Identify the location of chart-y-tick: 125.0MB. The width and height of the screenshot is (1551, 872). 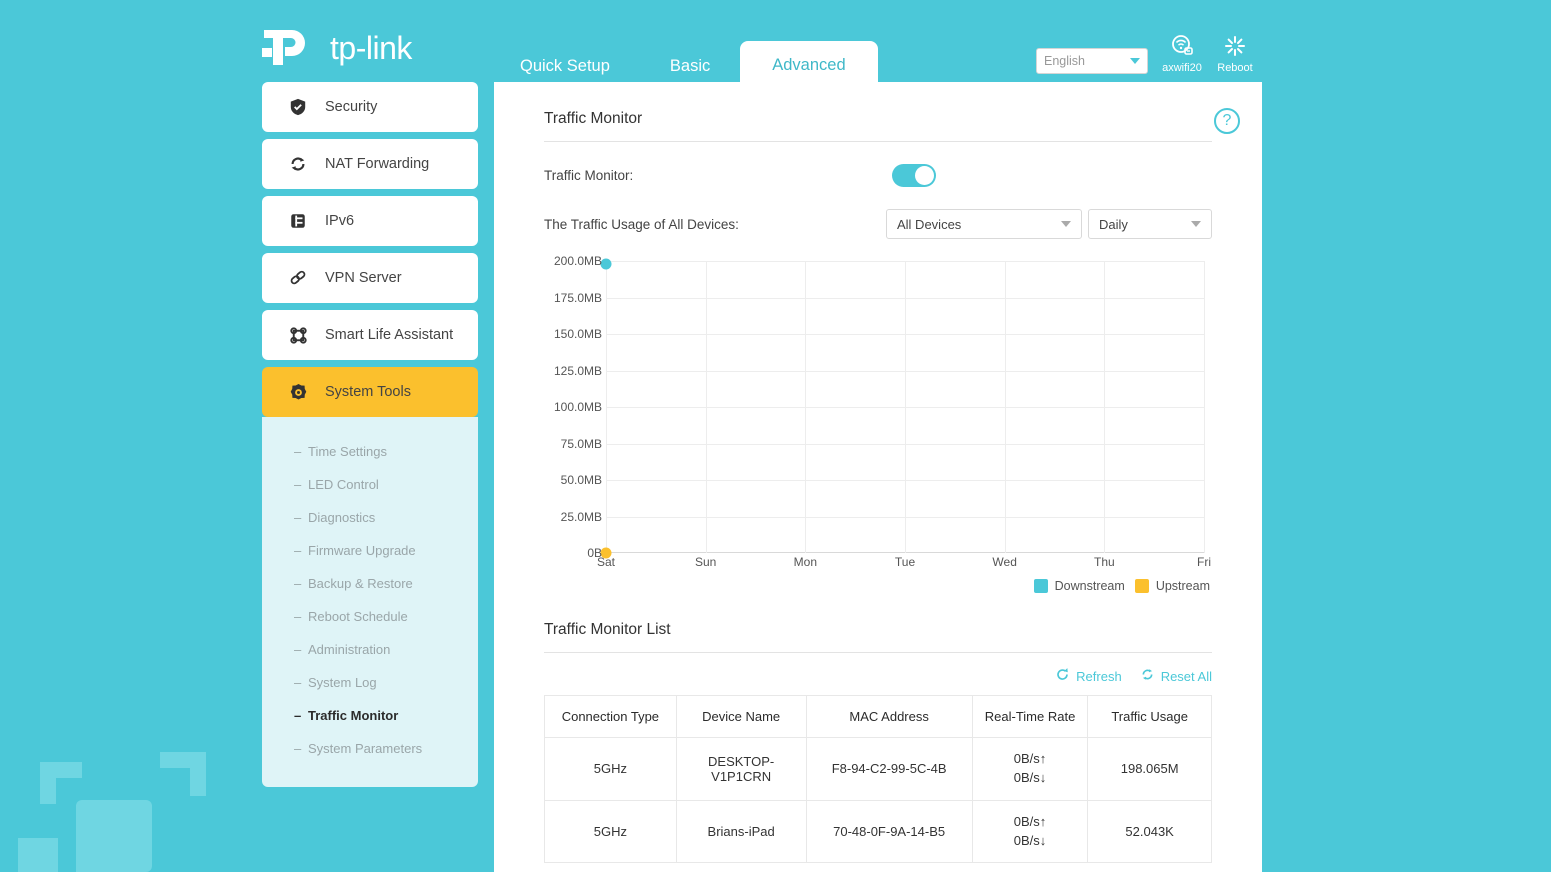
(577, 370).